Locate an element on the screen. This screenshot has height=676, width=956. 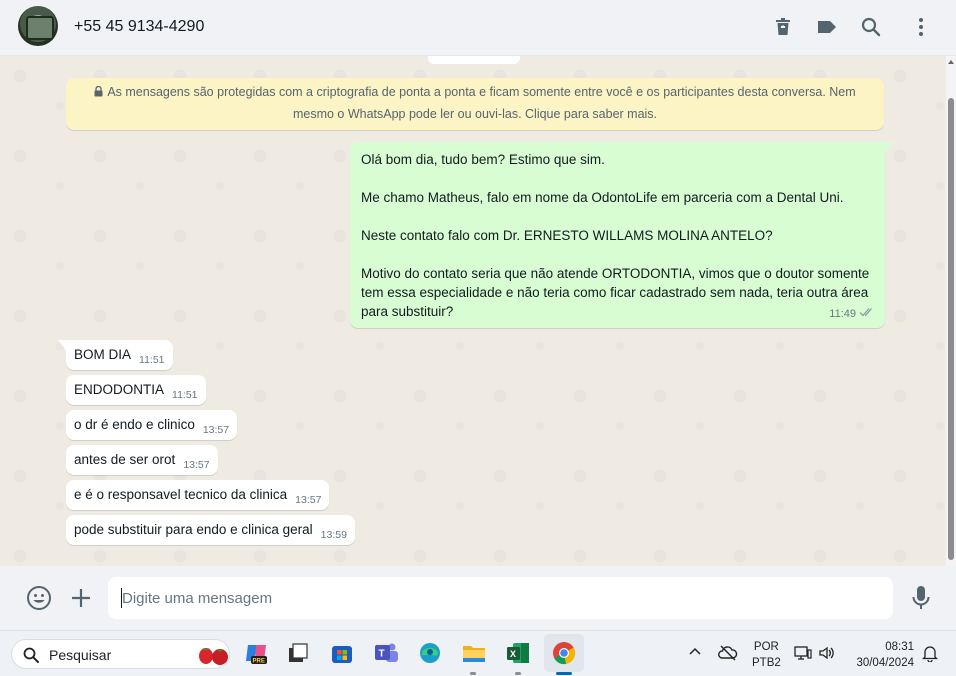
active-indicator is located at coordinates (564, 673).